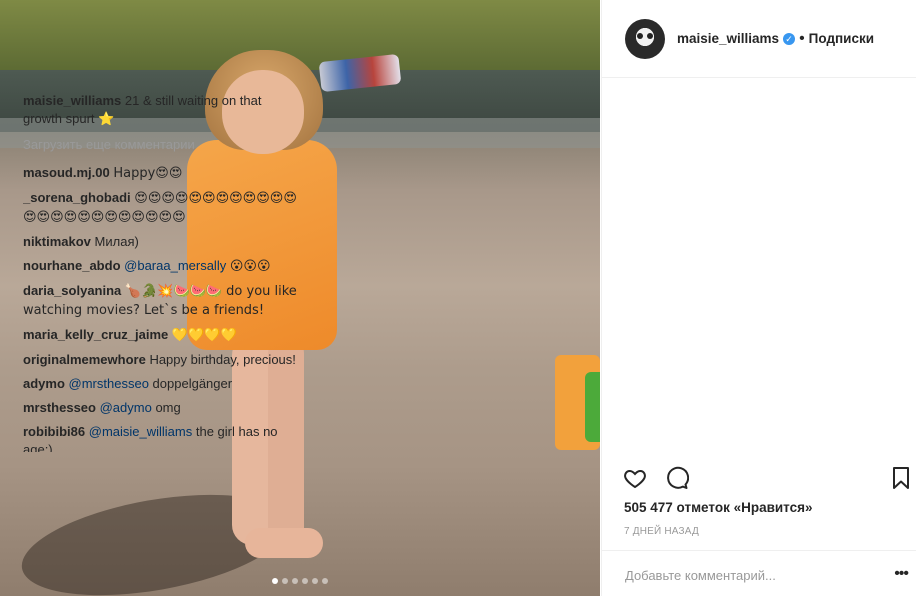  I want to click on comment-username: originalmemewhore, so click(84, 359).